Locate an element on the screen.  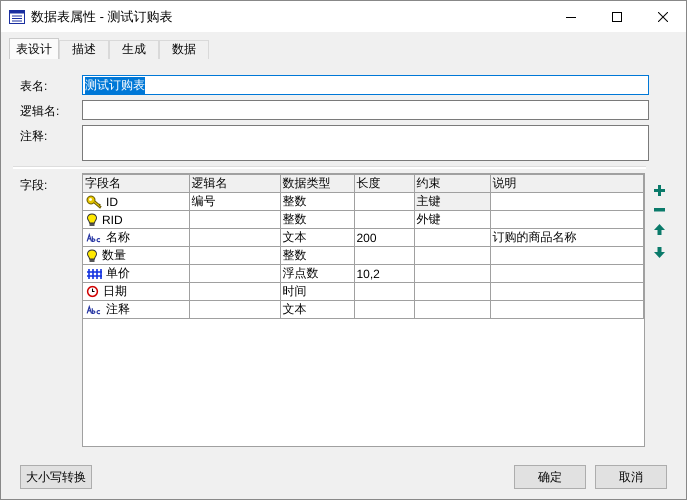
table-cell: 200 is located at coordinates (384, 237).